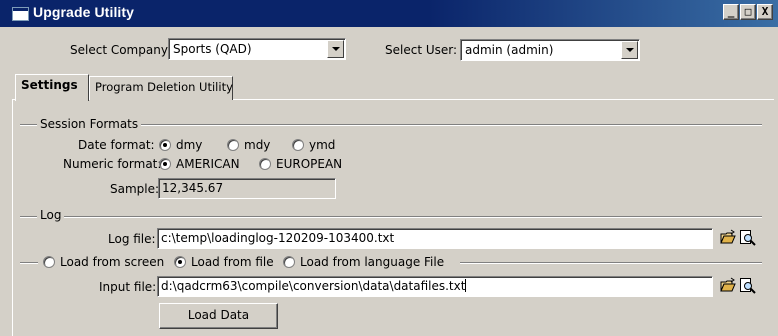  Describe the element at coordinates (212, 49) in the screenshot. I see `company-select-value: Sports (QAD)` at that location.